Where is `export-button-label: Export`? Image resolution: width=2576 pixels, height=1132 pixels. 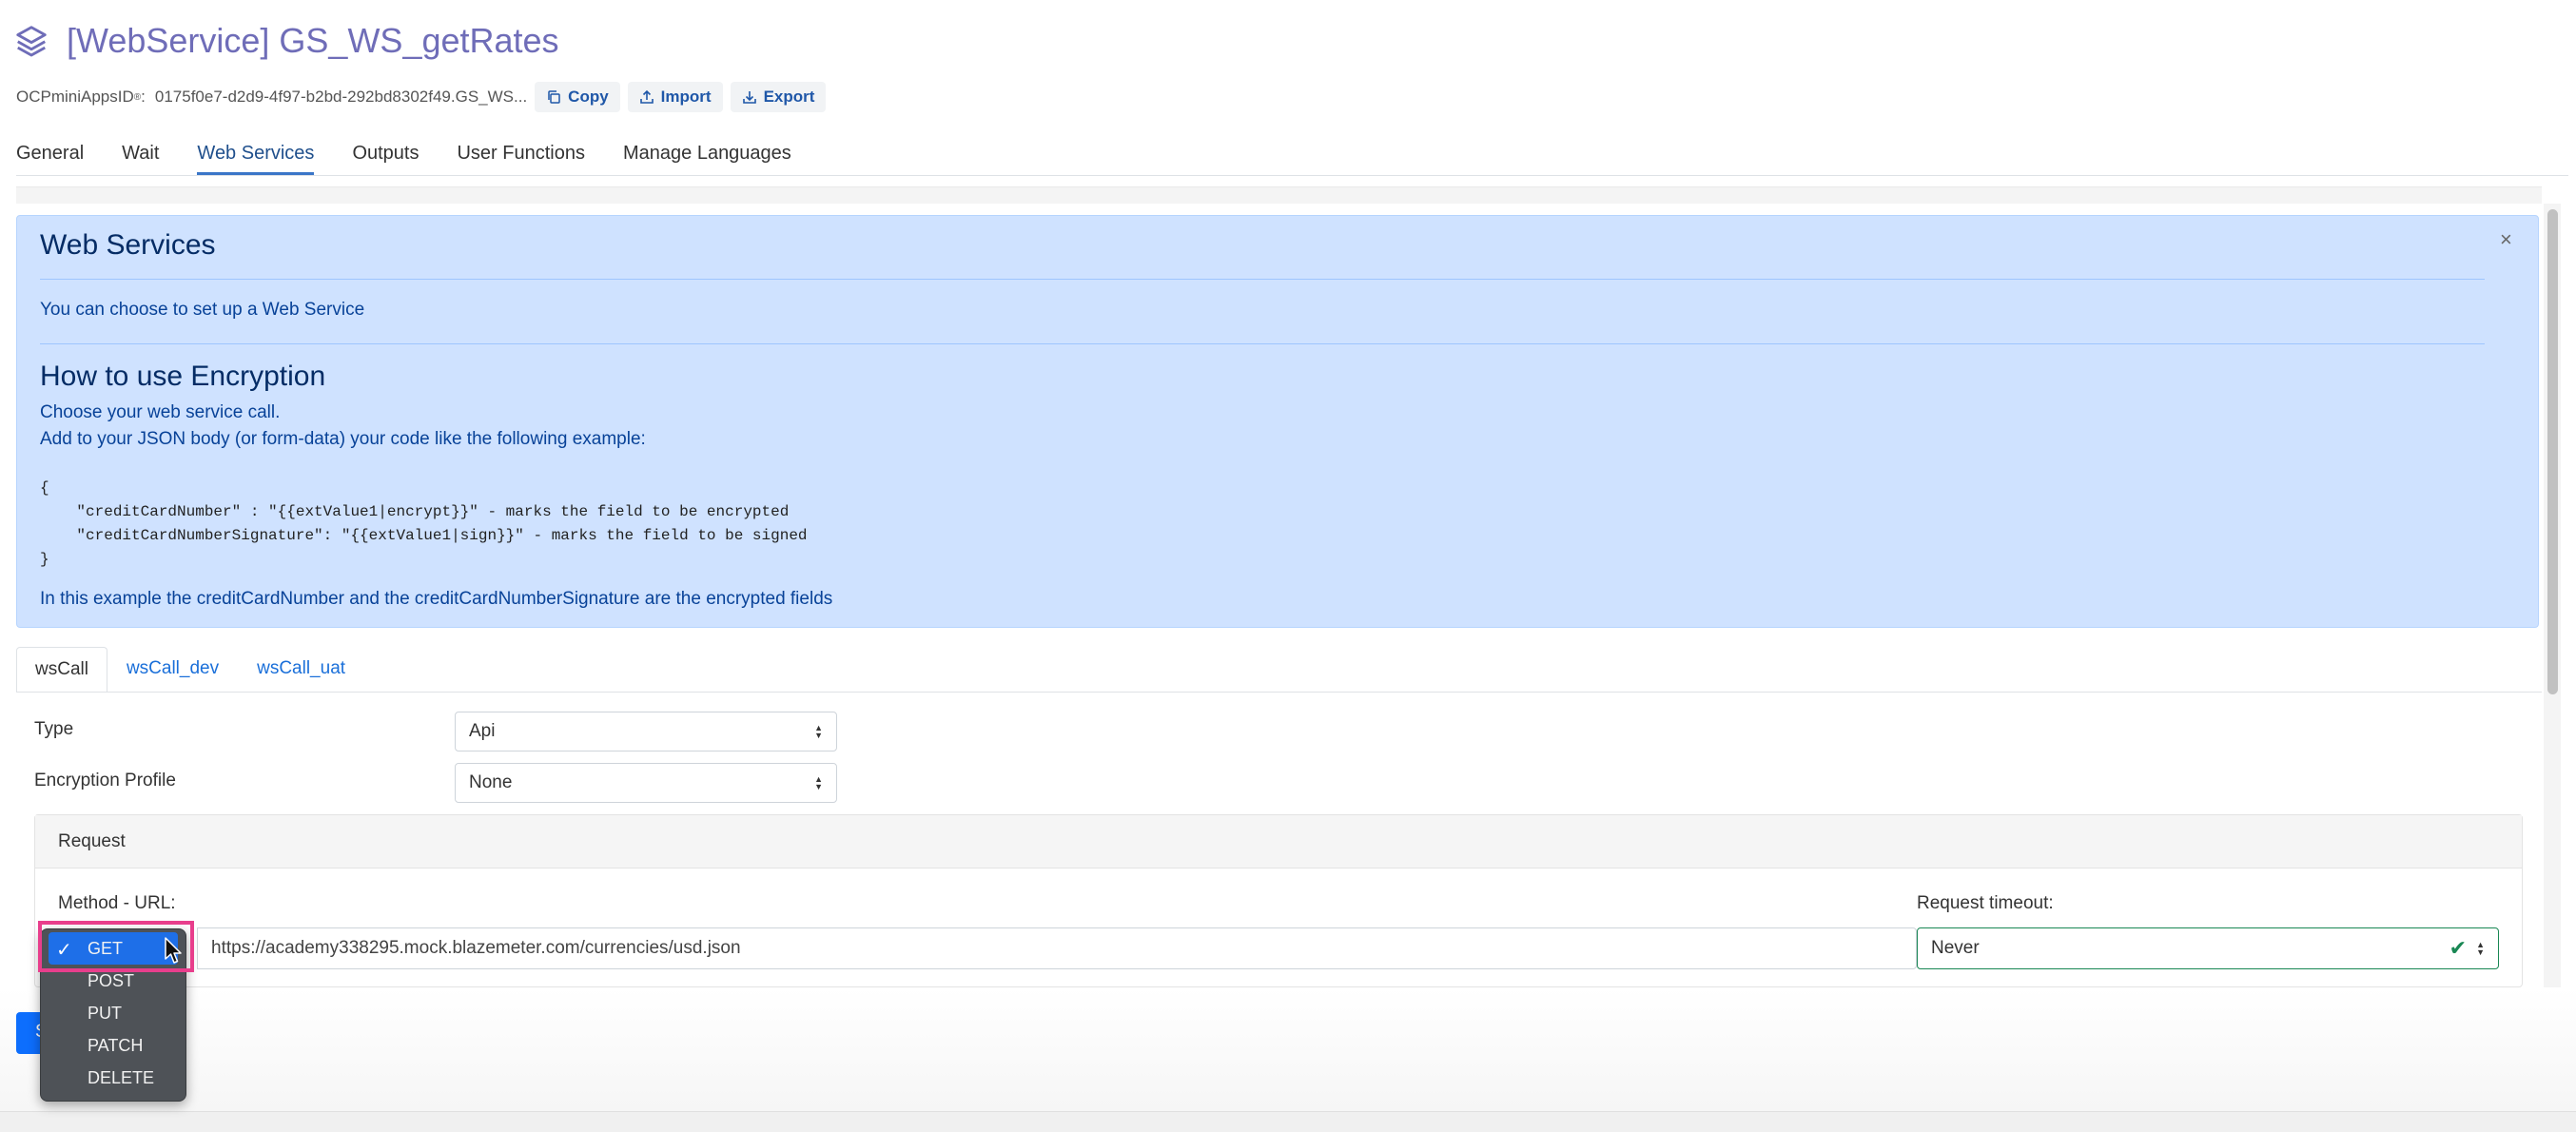
export-button-label: Export is located at coordinates (789, 97).